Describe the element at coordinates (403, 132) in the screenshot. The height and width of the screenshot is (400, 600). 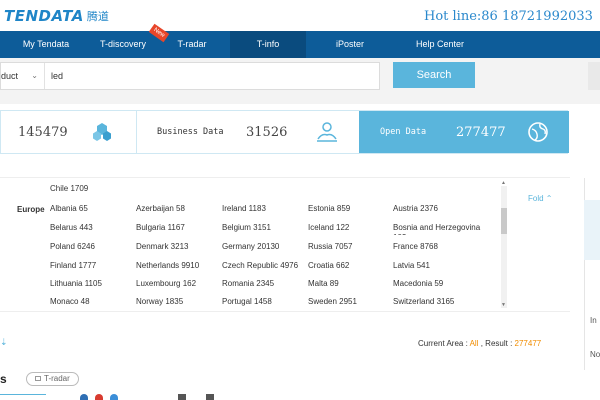
I see `stat-open-label: Open Data` at that location.